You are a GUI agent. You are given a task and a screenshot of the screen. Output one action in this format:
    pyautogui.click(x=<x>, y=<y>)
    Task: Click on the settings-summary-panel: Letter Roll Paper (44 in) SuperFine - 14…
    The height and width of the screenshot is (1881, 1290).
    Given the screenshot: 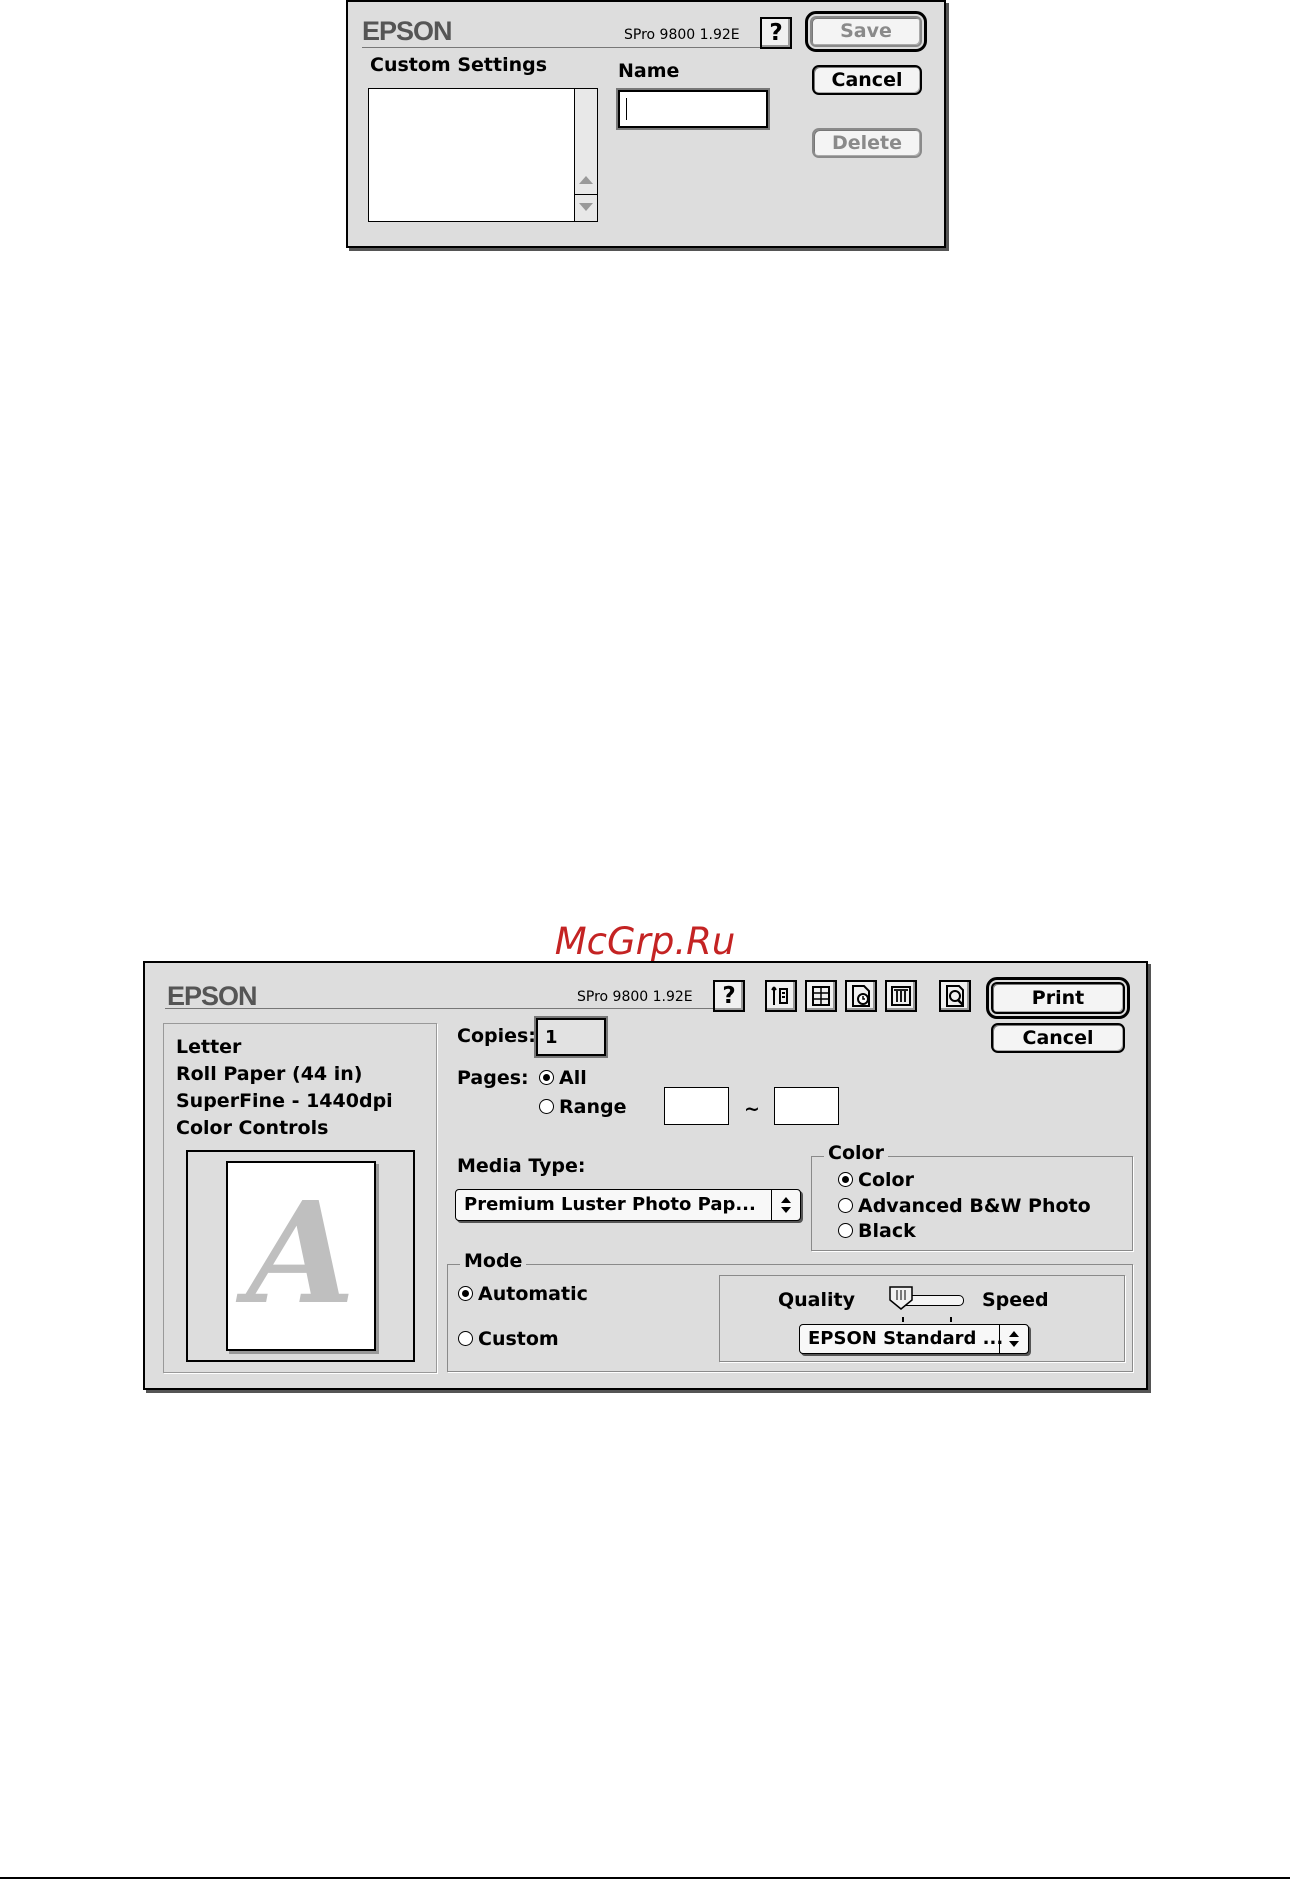 What is the action you would take?
    pyautogui.click(x=300, y=1198)
    